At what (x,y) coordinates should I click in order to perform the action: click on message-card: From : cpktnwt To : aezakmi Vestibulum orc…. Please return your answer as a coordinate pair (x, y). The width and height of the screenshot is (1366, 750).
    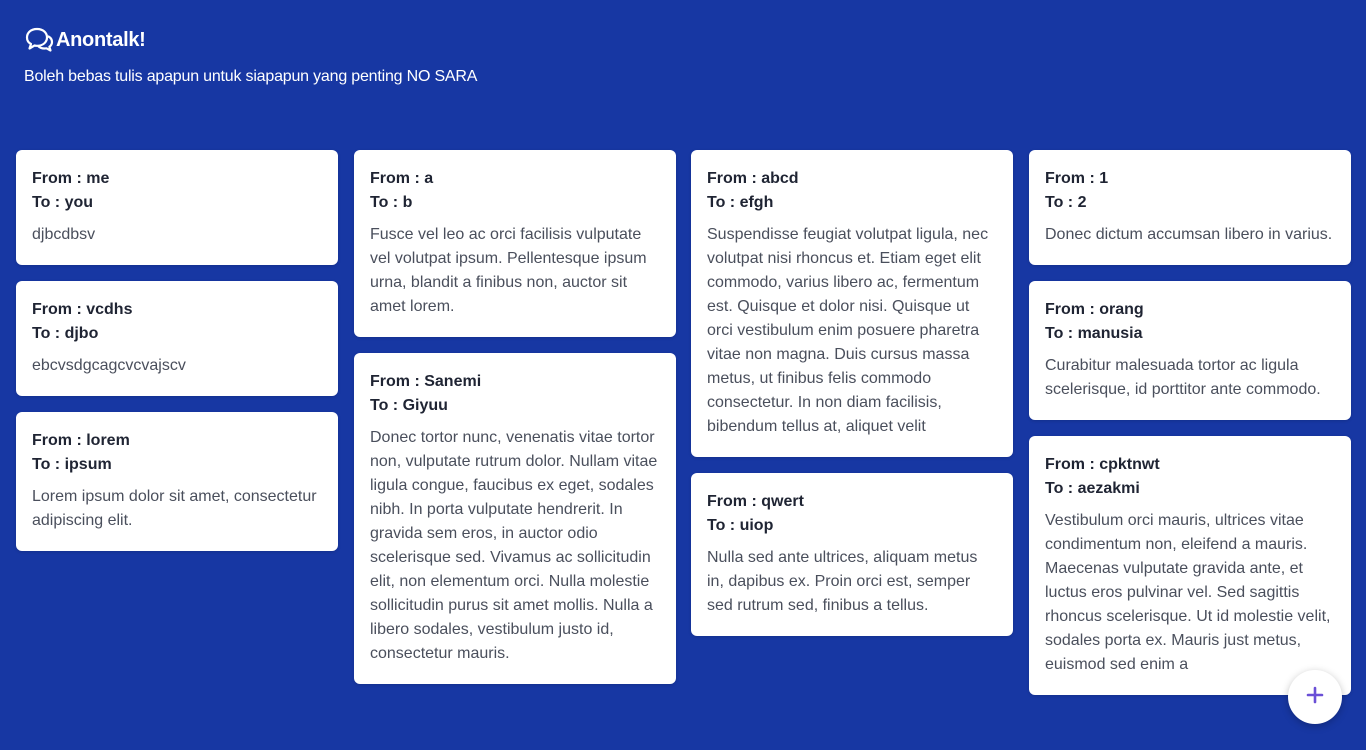
    Looking at the image, I should click on (1190, 565).